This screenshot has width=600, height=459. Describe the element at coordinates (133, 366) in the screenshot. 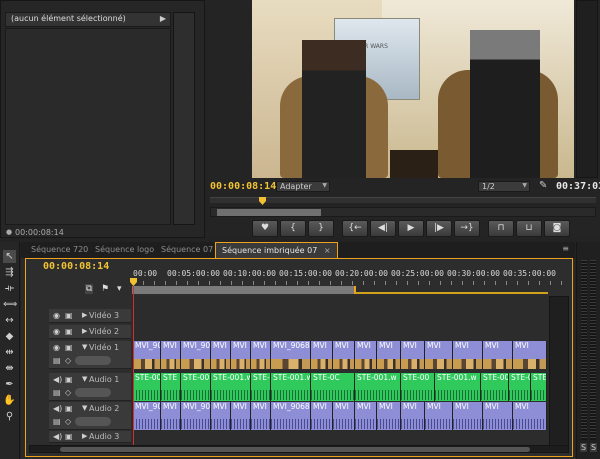

I see `playhead-line` at that location.